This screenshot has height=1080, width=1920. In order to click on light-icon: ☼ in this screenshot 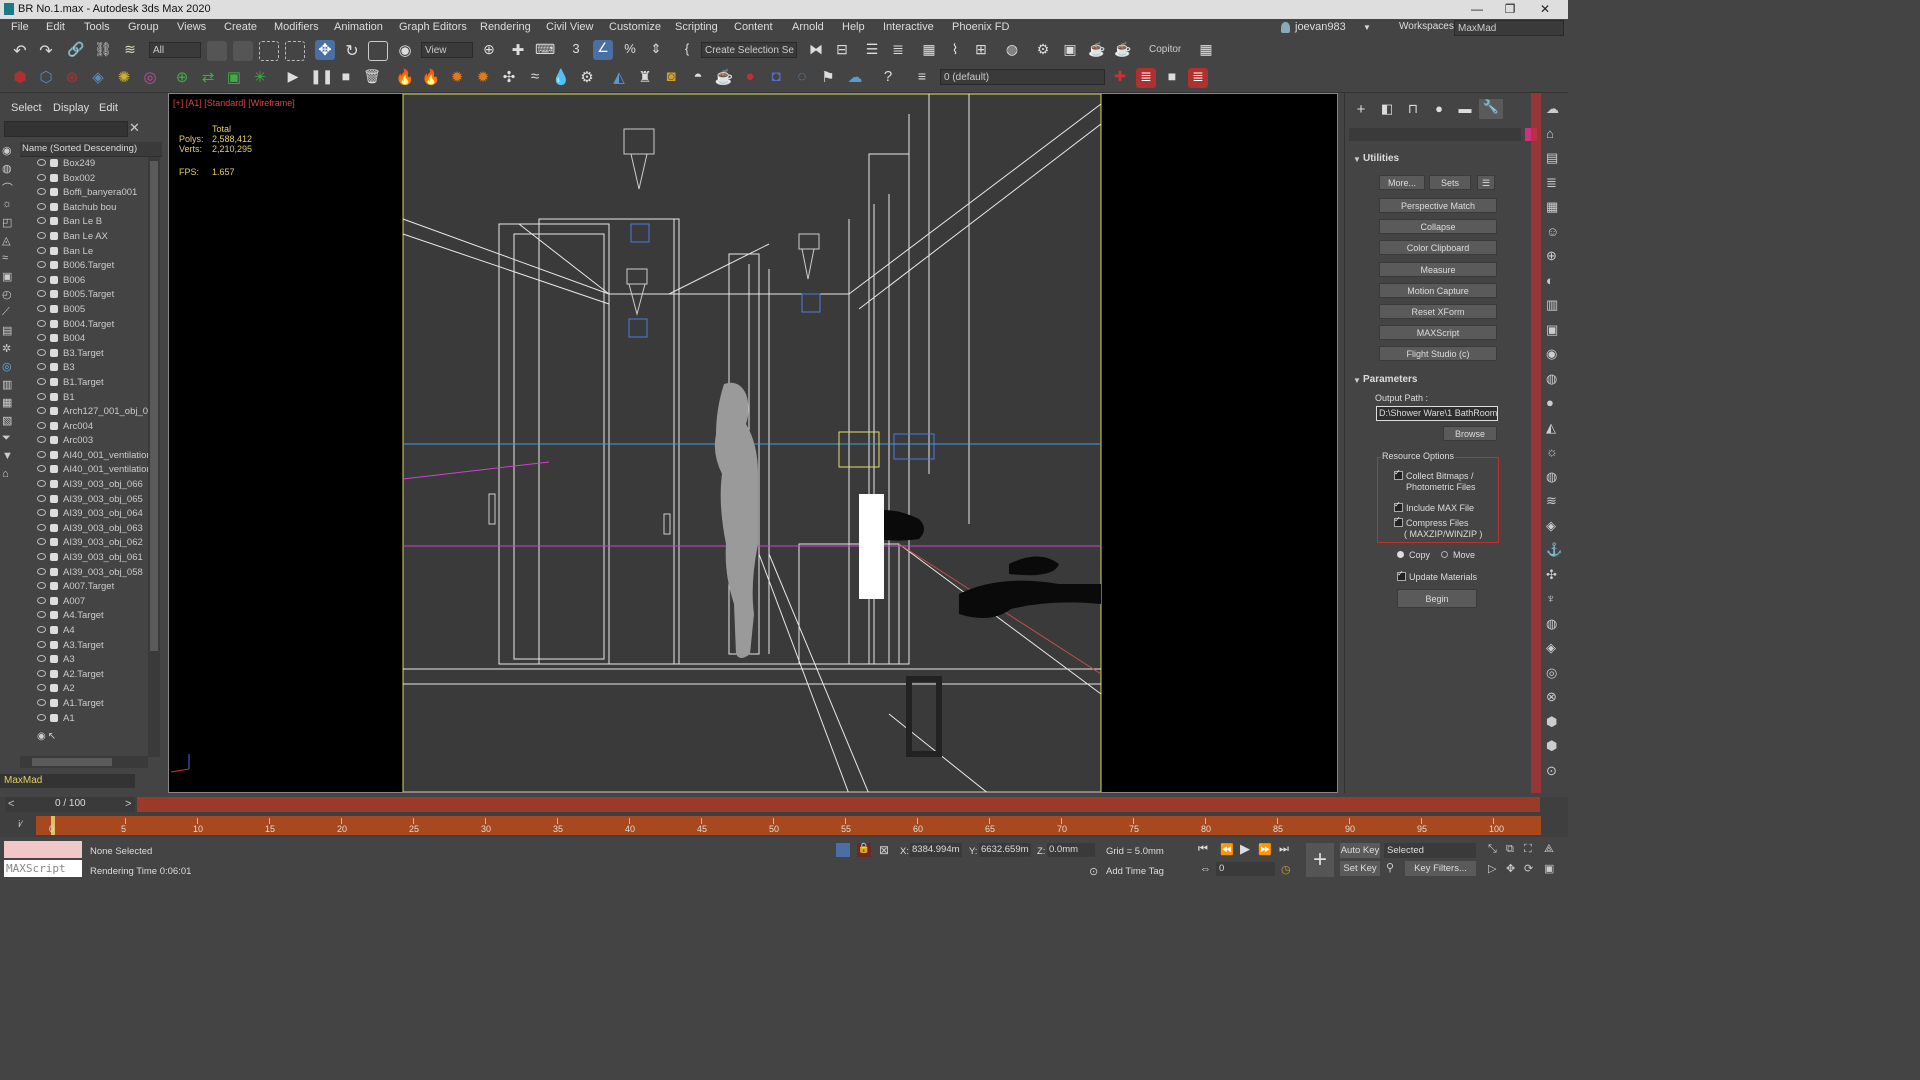, I will do `click(10, 207)`.